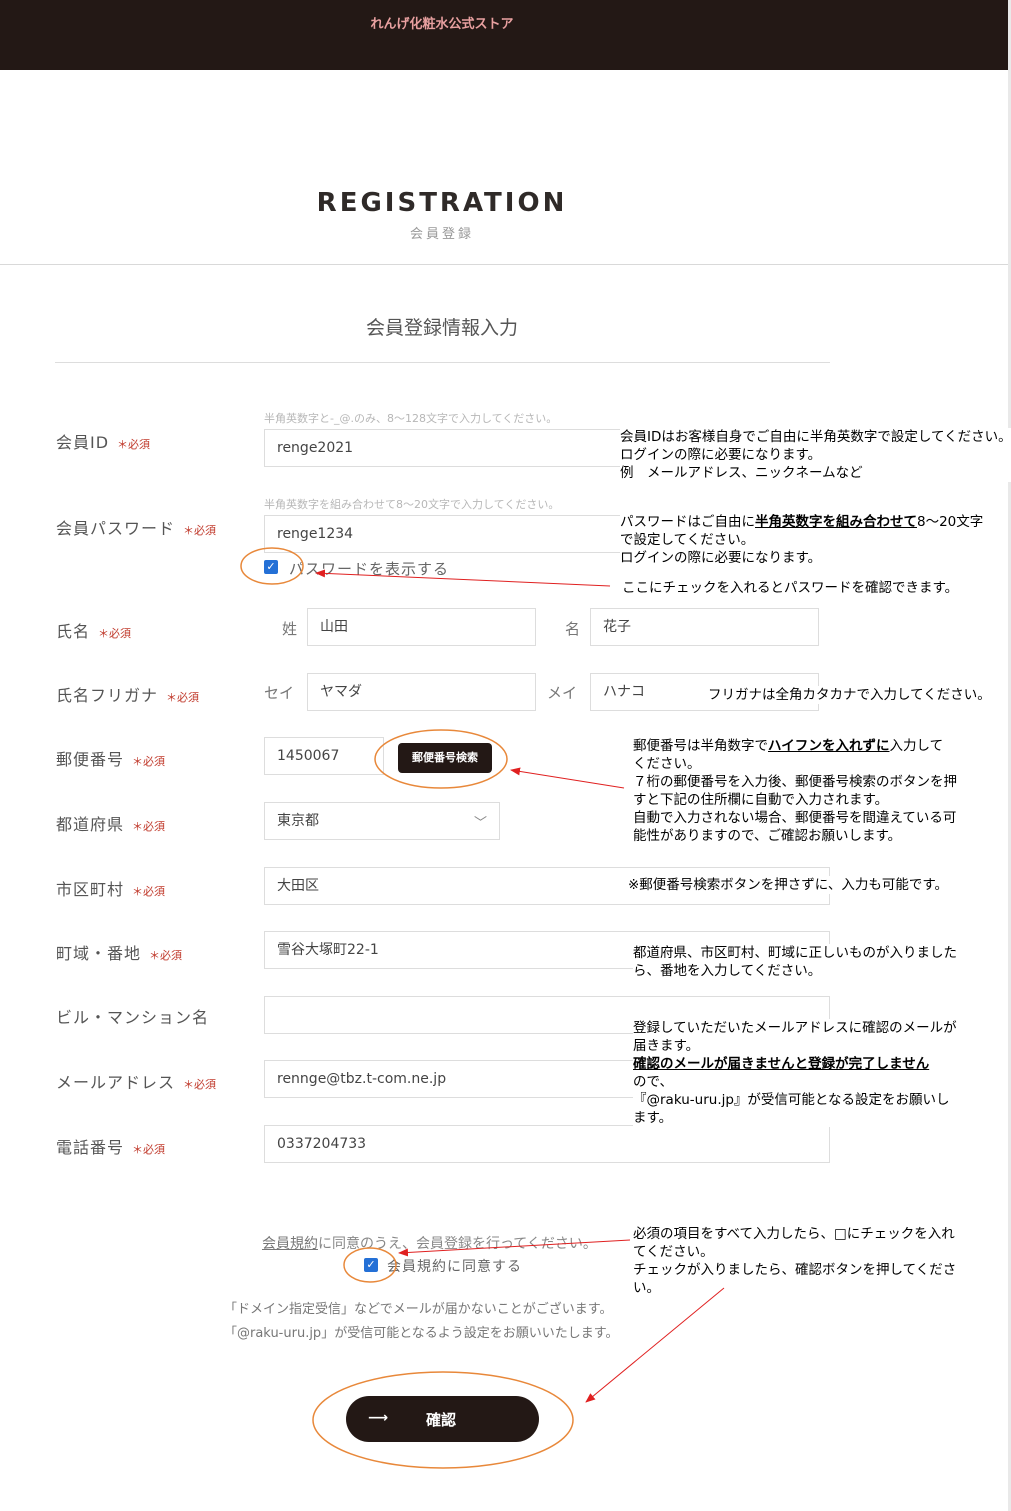  Describe the element at coordinates (128, 695) in the screenshot. I see `furigana-label: 氏名フリガナ ＊必須` at that location.